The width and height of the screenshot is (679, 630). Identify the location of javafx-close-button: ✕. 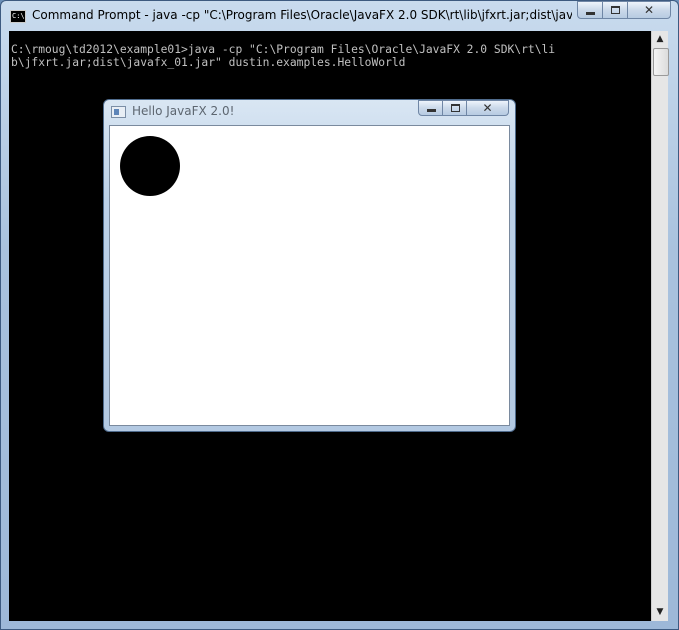
(487, 108).